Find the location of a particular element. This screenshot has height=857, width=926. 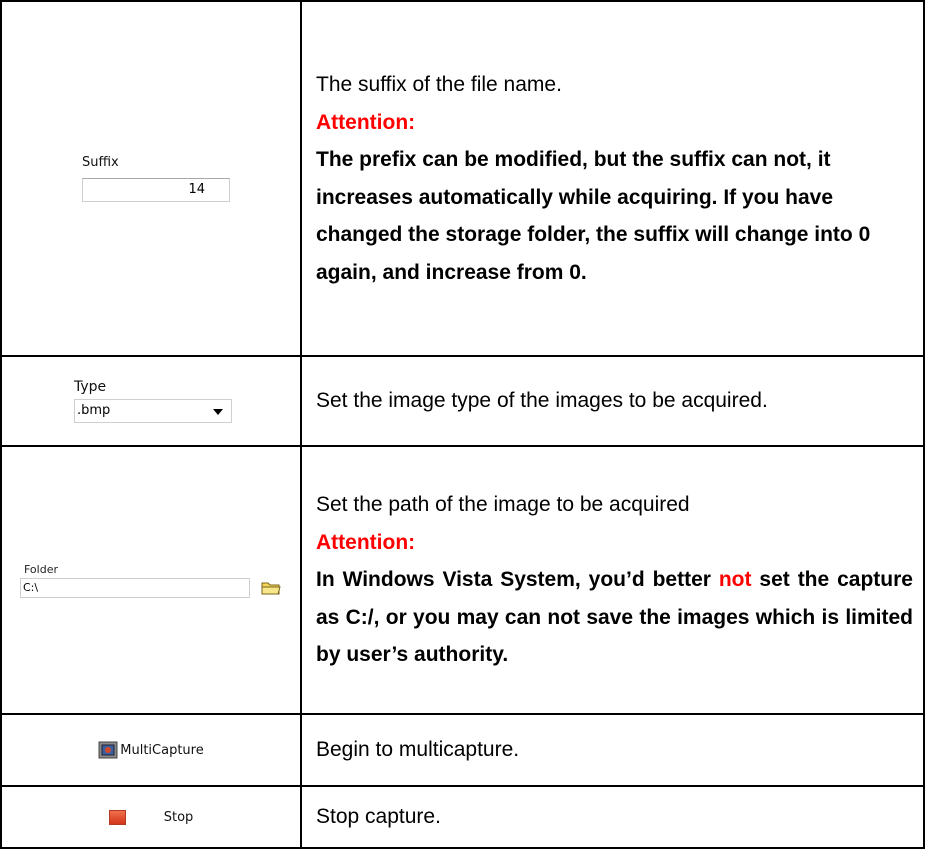

widget-cell-stop: Stop is located at coordinates (151, 817).